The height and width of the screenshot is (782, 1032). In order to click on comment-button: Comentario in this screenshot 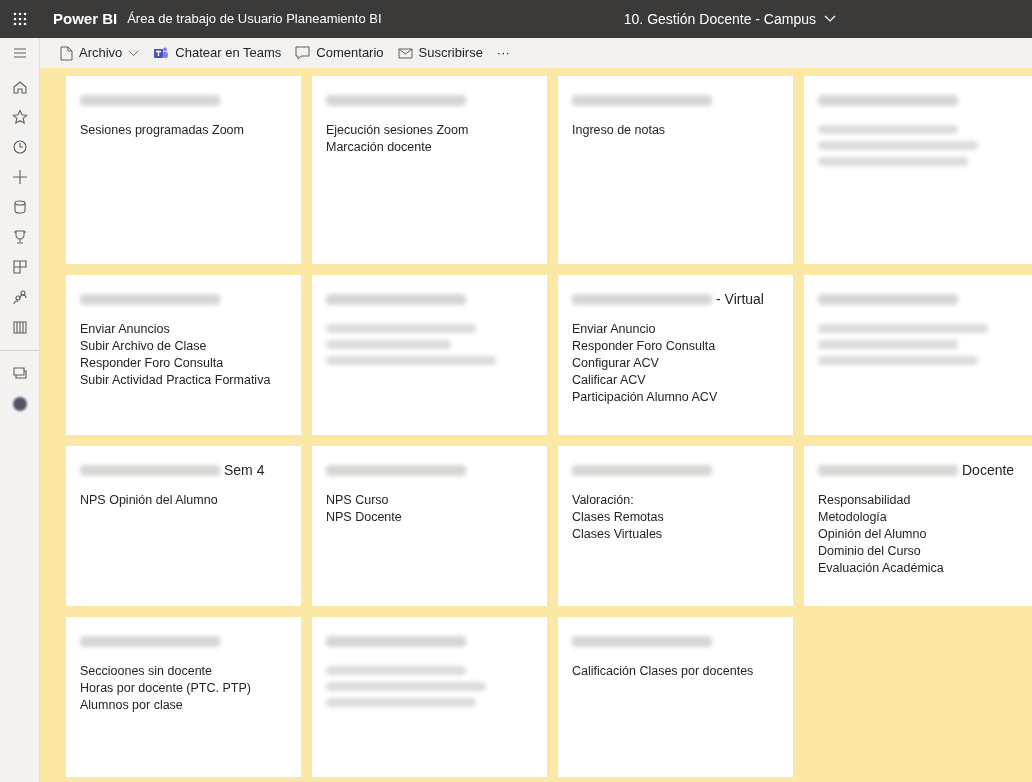, I will do `click(339, 53)`.